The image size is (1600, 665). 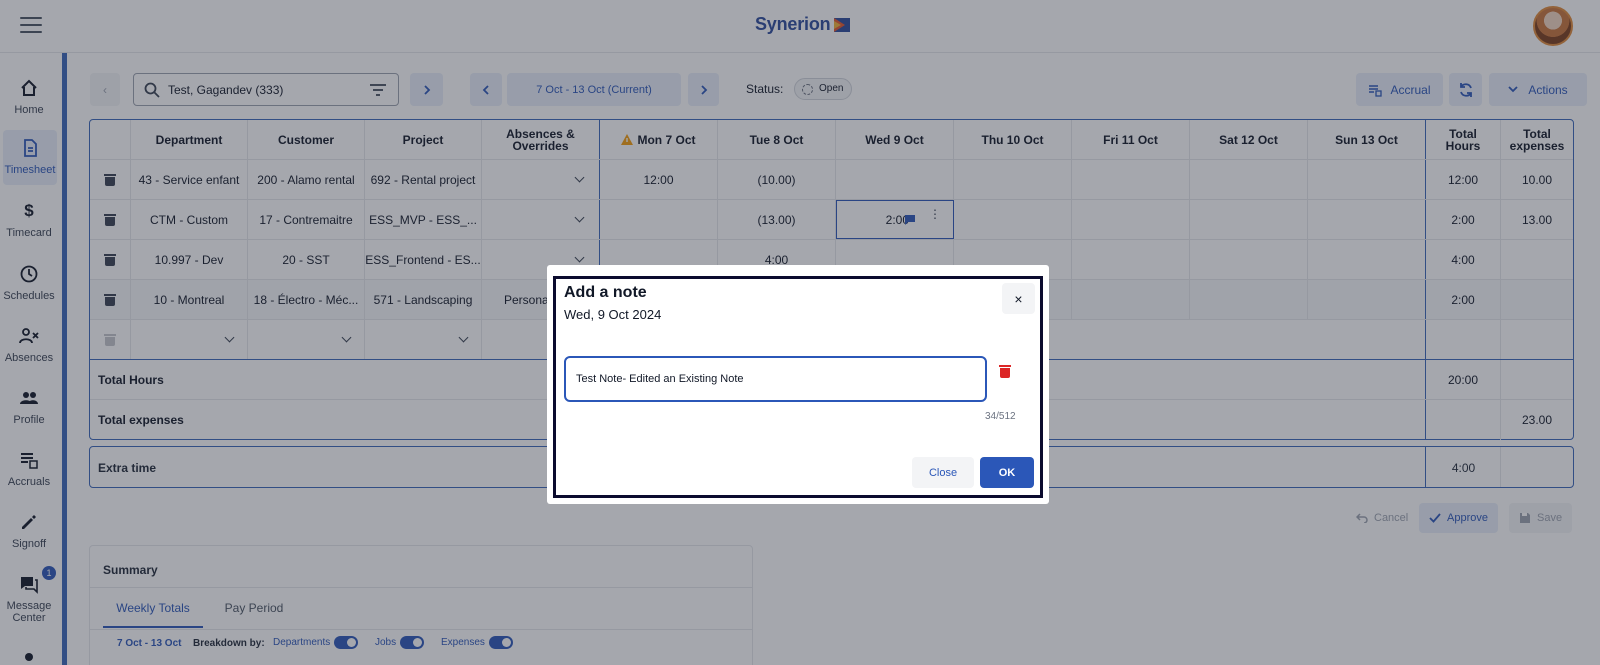 I want to click on dialog-date: Wed, 9 Oct 2024, so click(x=613, y=314).